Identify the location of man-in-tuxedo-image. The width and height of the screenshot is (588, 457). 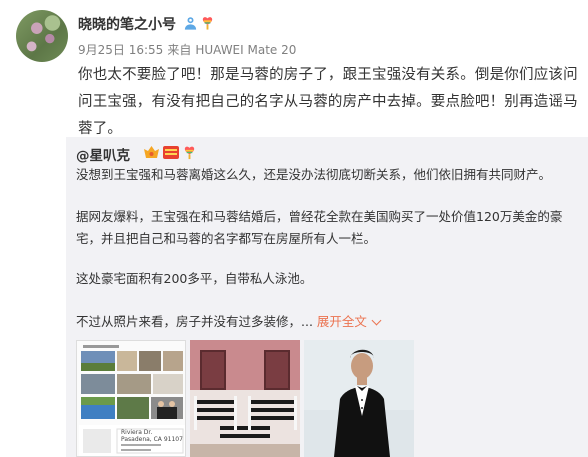
(359, 398).